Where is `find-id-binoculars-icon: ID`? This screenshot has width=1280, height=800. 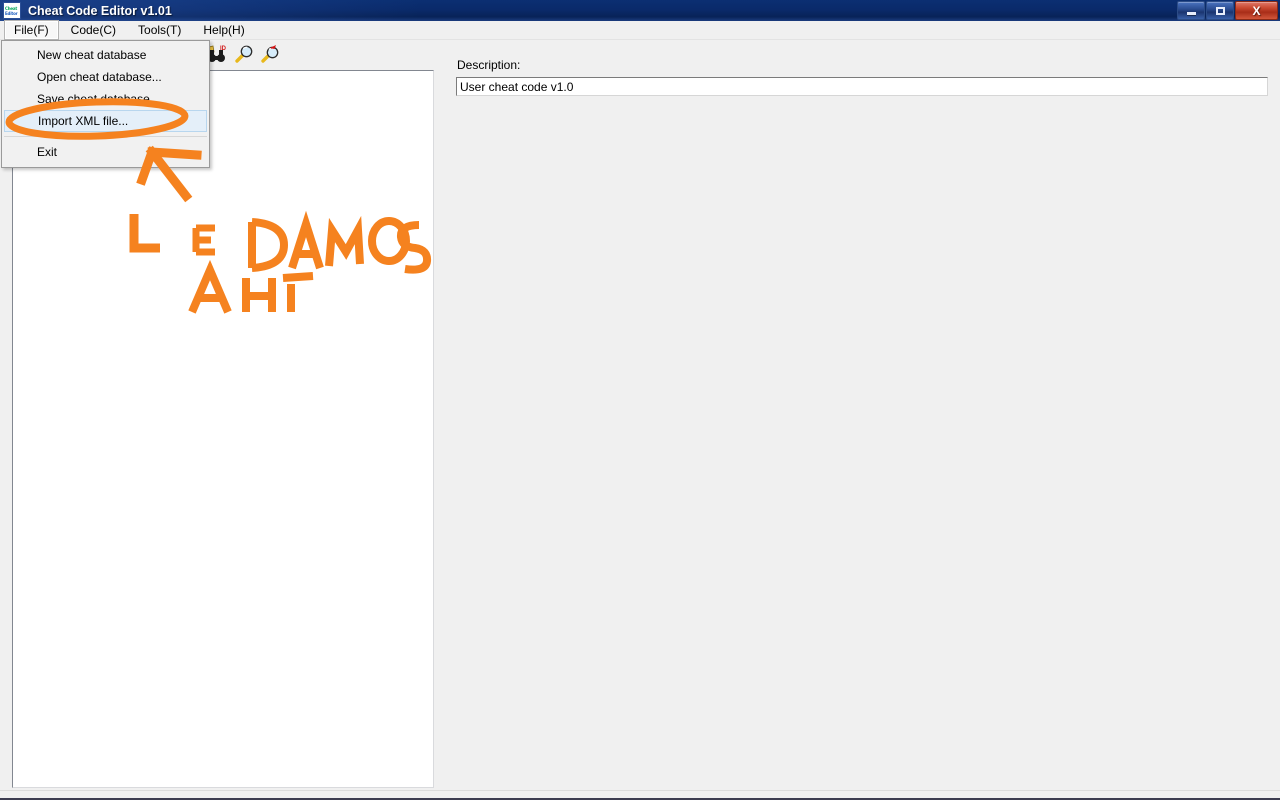 find-id-binoculars-icon: ID is located at coordinates (217, 53).